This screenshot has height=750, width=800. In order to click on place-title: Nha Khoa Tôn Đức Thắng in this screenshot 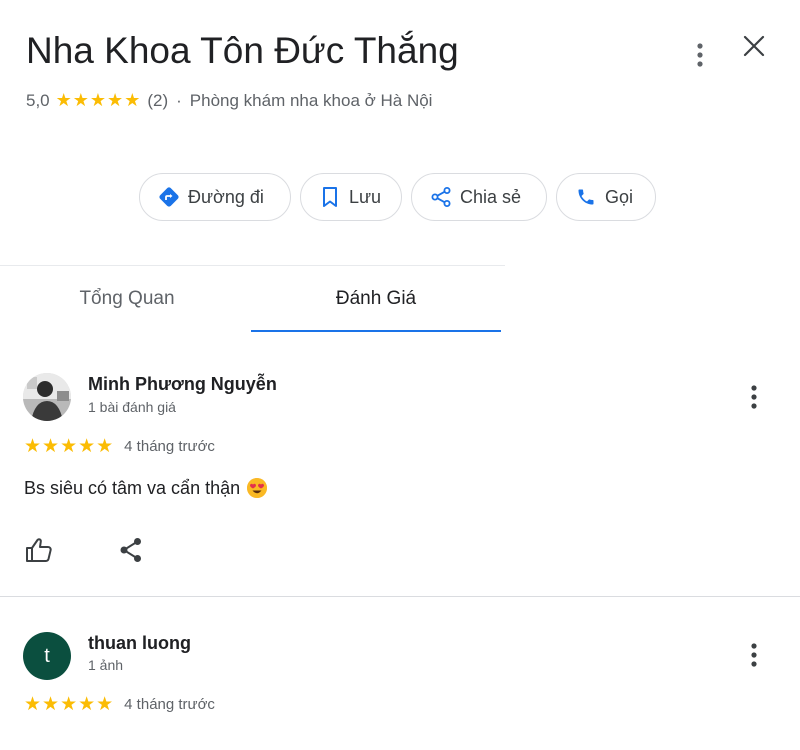, I will do `click(242, 50)`.